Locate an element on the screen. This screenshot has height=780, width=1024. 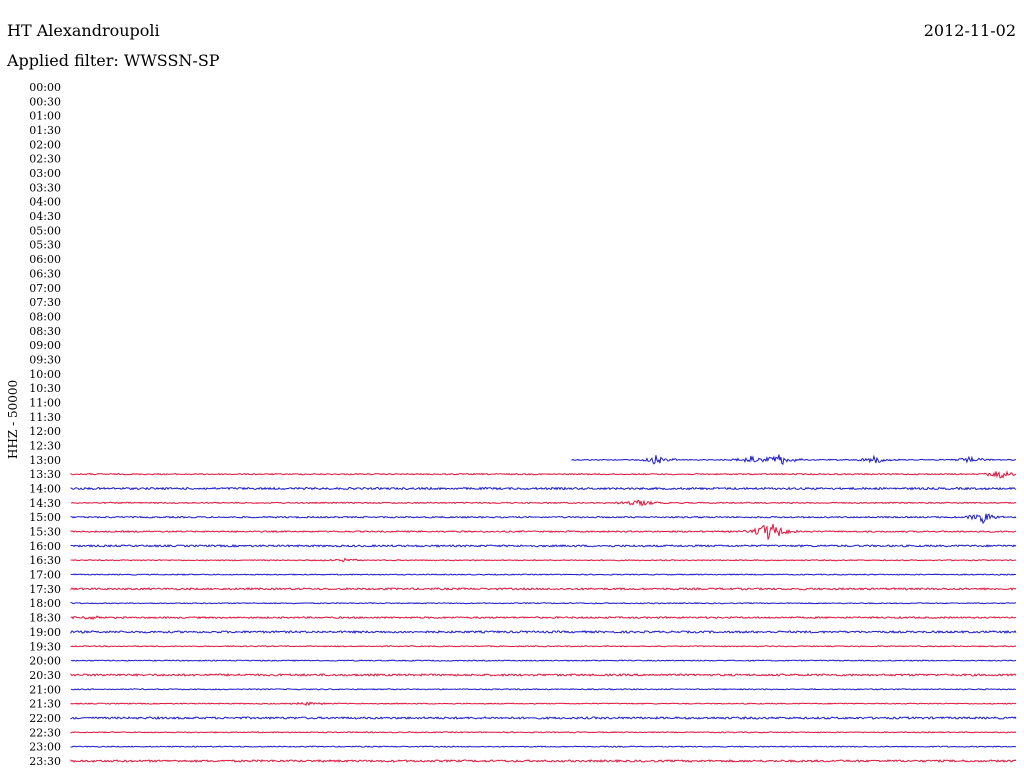
time-tick-label: 20:30 is located at coordinates (45, 675).